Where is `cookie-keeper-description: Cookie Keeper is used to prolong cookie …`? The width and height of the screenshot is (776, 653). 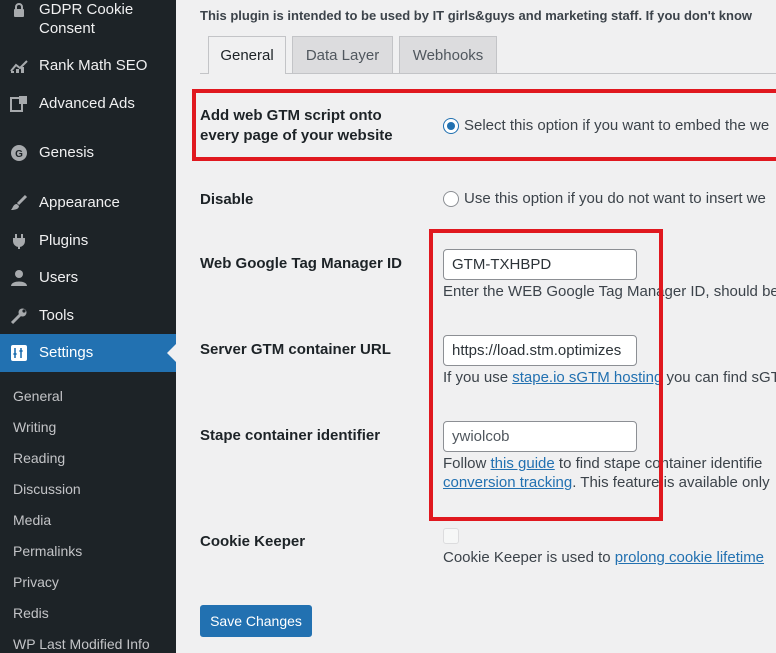 cookie-keeper-description: Cookie Keeper is used to prolong cookie … is located at coordinates (603, 558).